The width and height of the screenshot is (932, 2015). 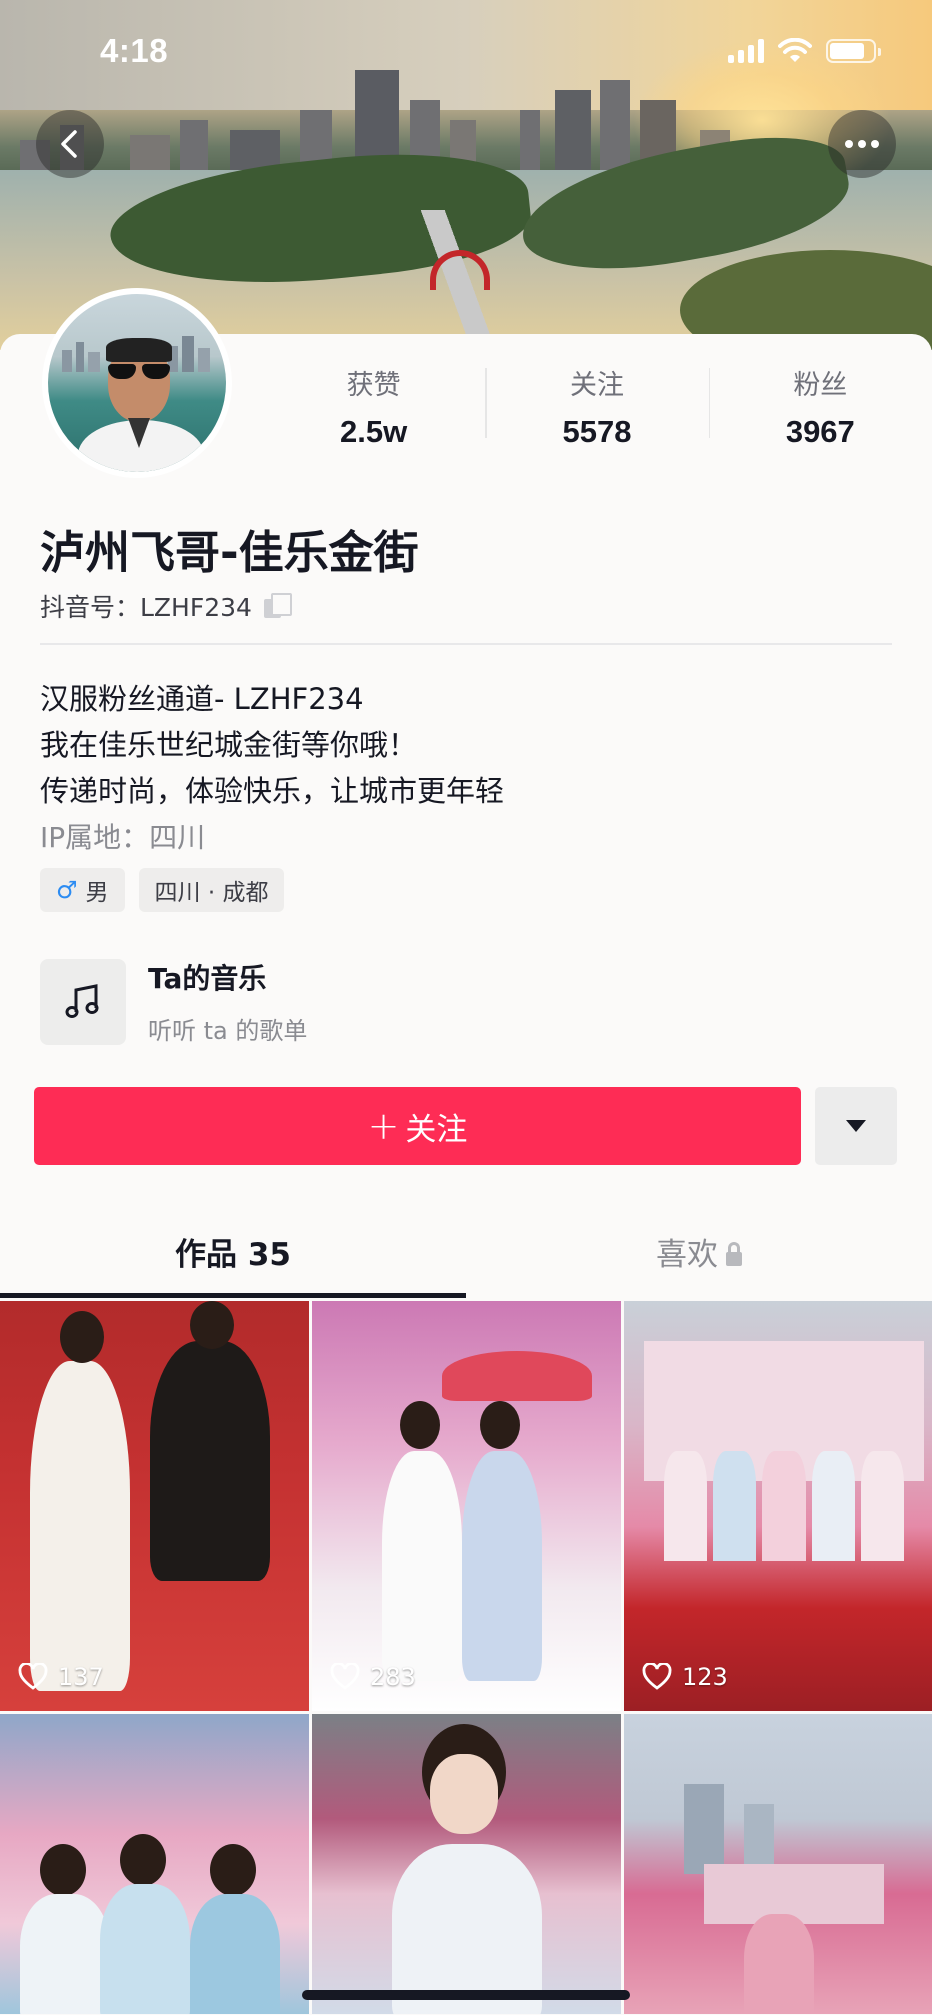 I want to click on avatar, so click(x=137, y=383).